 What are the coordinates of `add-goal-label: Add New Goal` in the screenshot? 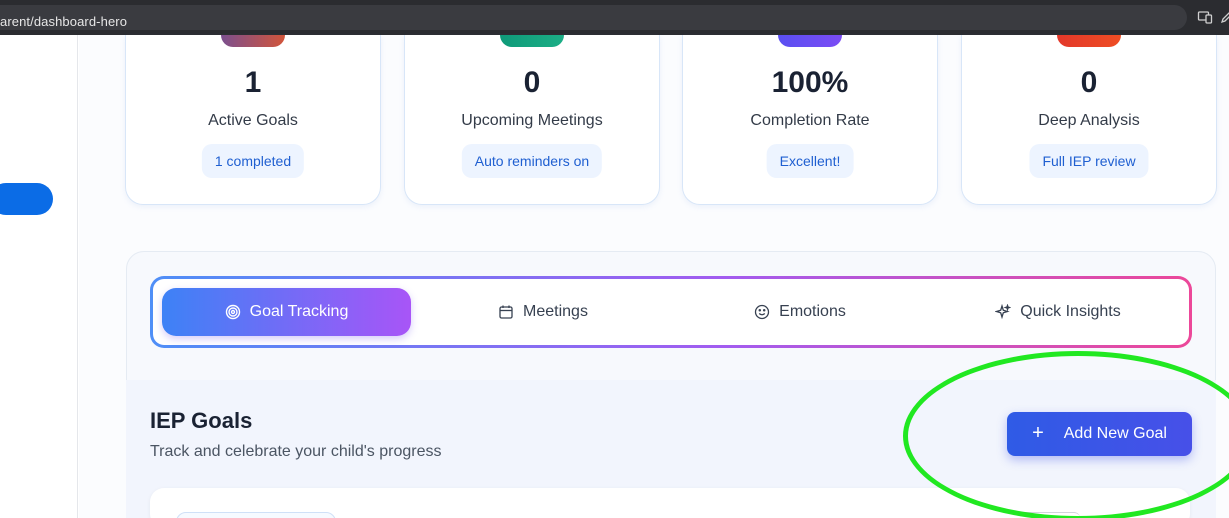 It's located at (1115, 433).